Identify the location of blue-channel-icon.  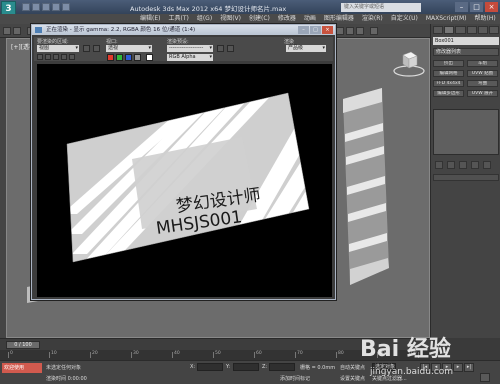
(128, 57).